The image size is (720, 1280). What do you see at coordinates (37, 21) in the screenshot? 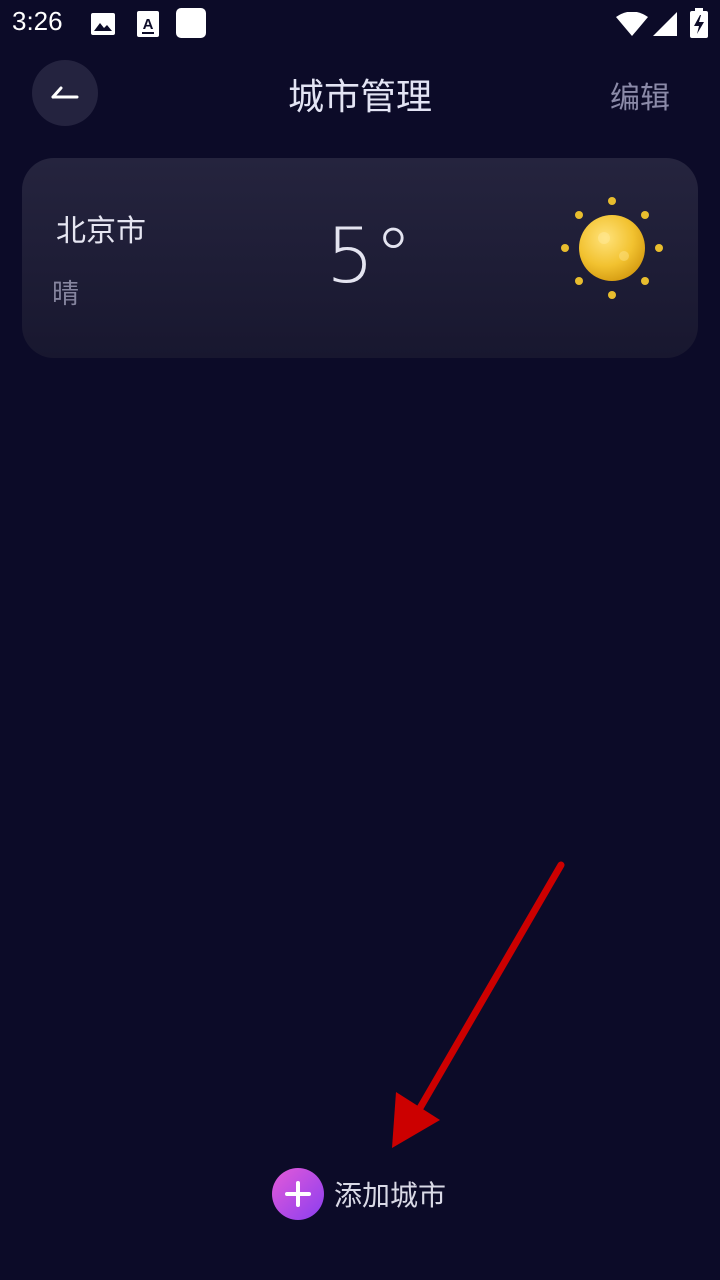
I see `status-time: 3:26` at bounding box center [37, 21].